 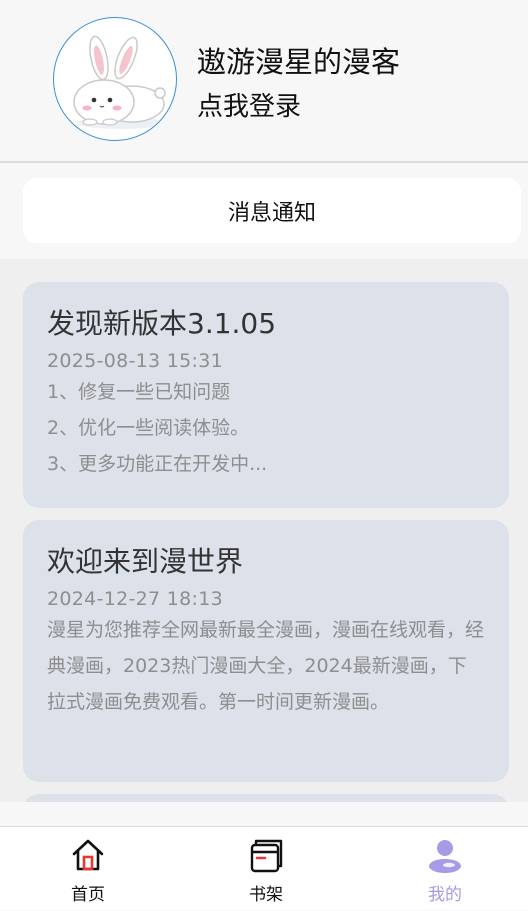 I want to click on bottom-tab-bar: 首页 书架 我的, so click(x=264, y=868).